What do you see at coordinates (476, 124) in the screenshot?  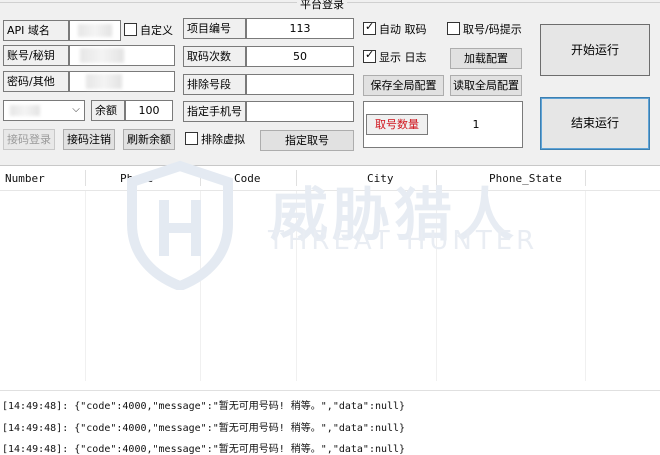 I see `number-count-input: 1` at bounding box center [476, 124].